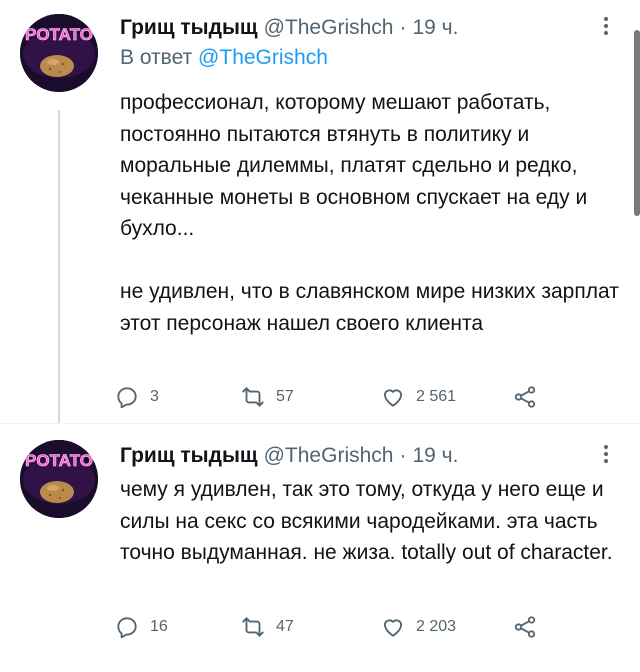 Image resolution: width=640 pixels, height=672 pixels. Describe the element at coordinates (141, 627) in the screenshot. I see `reply-button: 16` at that location.